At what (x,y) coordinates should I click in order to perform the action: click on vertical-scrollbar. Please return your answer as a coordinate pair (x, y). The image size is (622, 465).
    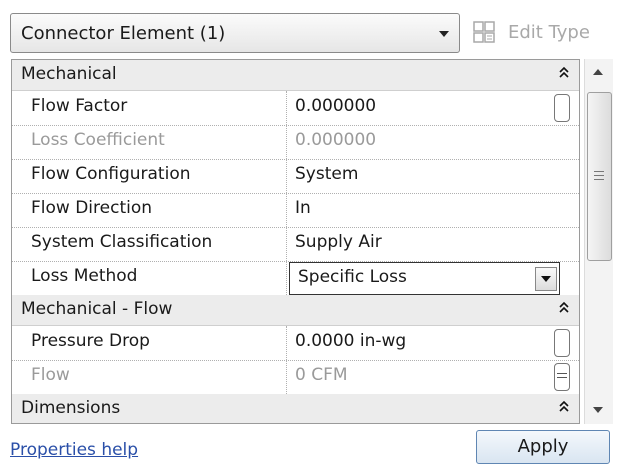
    Looking at the image, I should click on (598, 241).